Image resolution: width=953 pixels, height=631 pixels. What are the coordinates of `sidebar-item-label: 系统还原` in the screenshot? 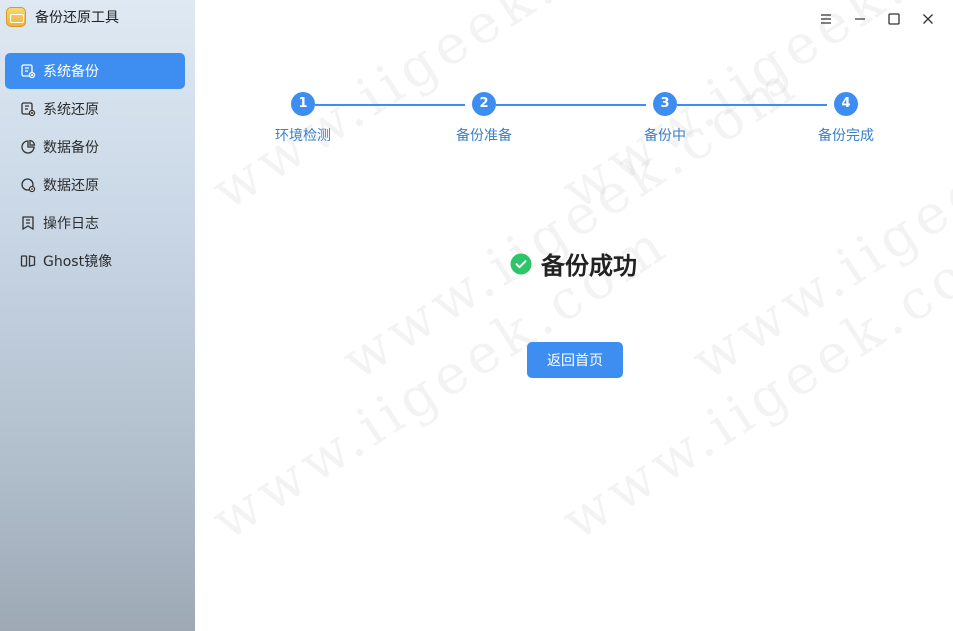 It's located at (71, 110).